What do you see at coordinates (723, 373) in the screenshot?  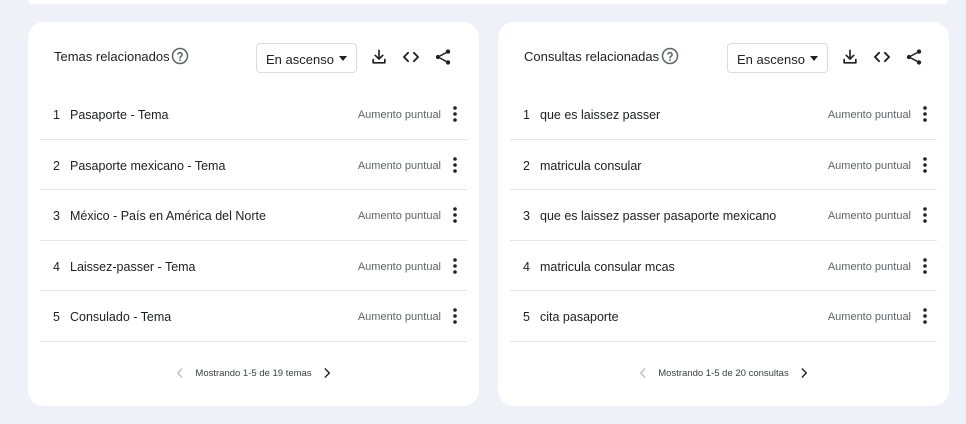 I see `pagination-text: Mostrando 1-5 de 20 consultas` at bounding box center [723, 373].